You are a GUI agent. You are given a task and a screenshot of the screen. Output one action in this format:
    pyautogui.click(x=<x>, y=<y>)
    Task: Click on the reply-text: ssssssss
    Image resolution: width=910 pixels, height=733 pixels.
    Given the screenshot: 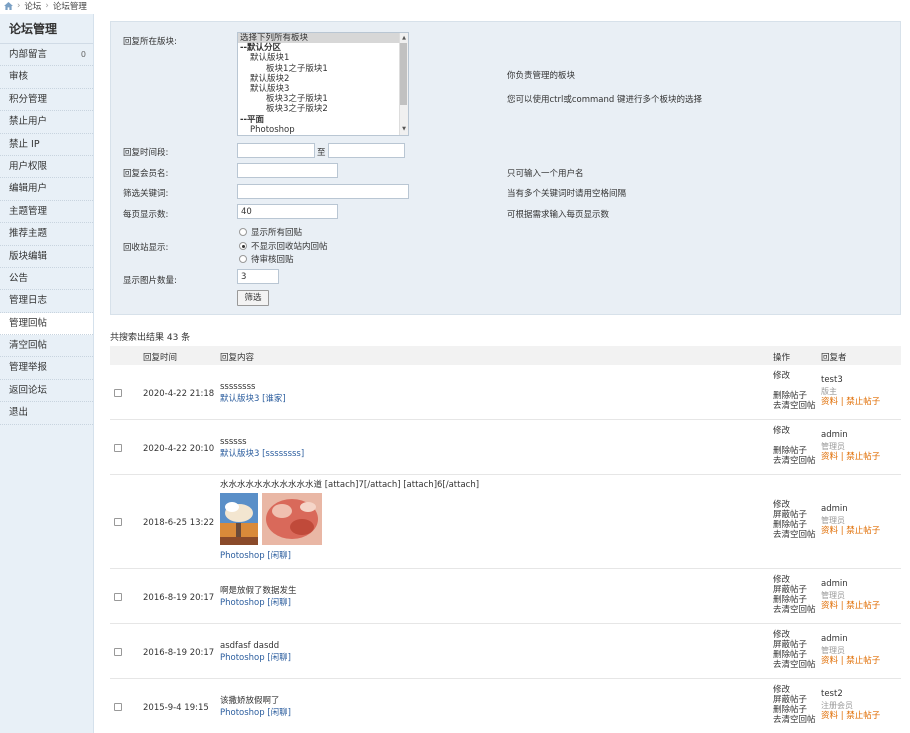 What is the action you would take?
    pyautogui.click(x=253, y=387)
    